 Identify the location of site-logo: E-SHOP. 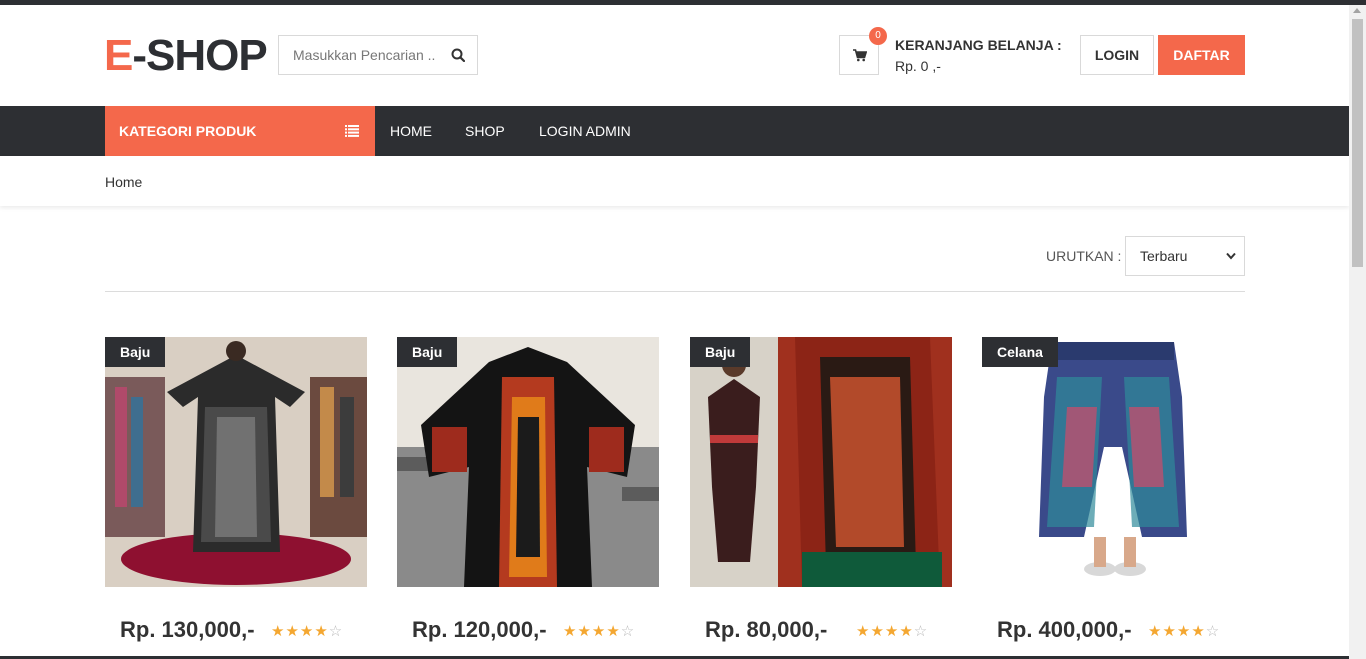
(186, 56).